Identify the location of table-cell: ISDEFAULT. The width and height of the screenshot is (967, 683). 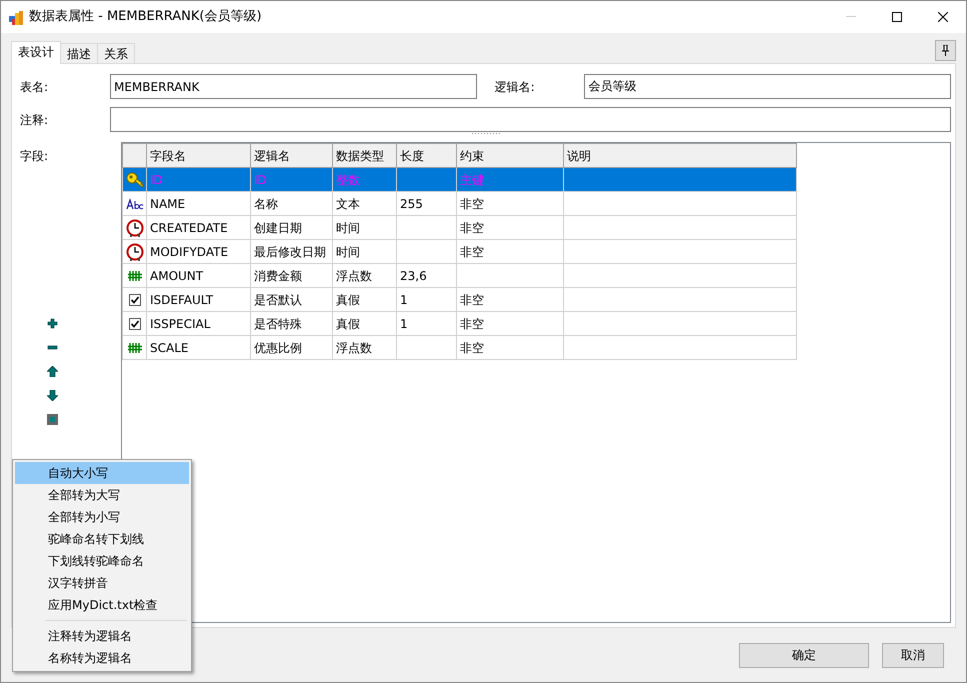
(198, 300).